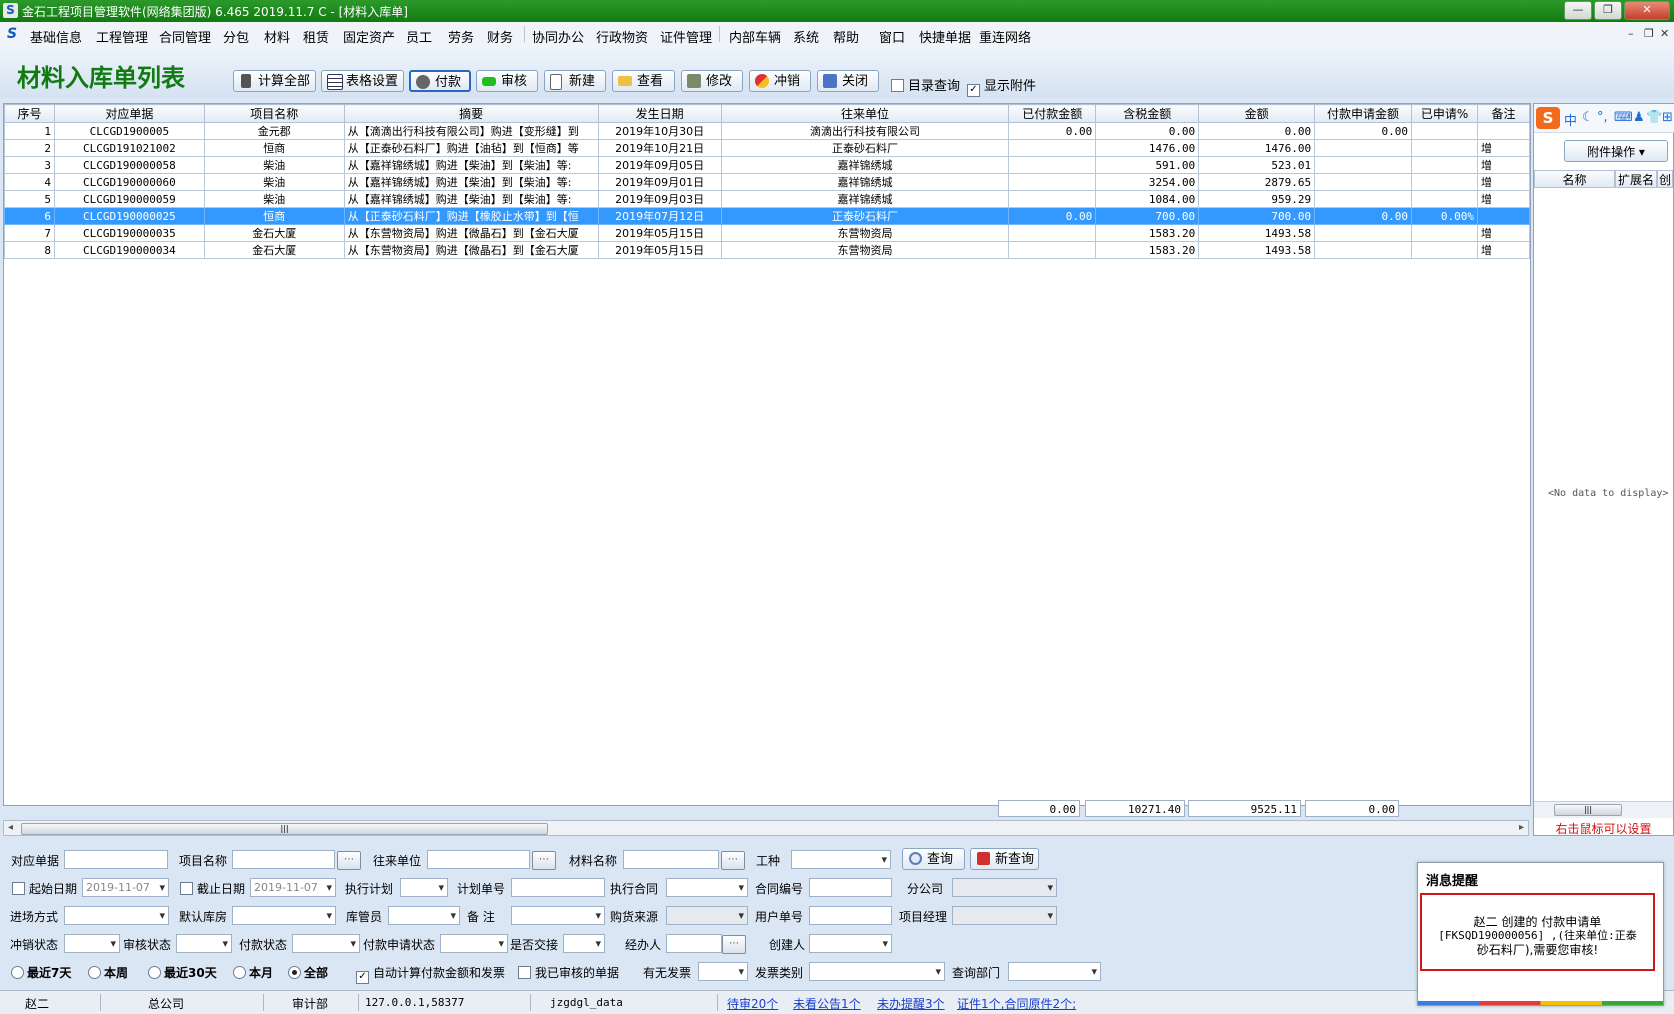  I want to click on pay-req-select, so click(474, 943).